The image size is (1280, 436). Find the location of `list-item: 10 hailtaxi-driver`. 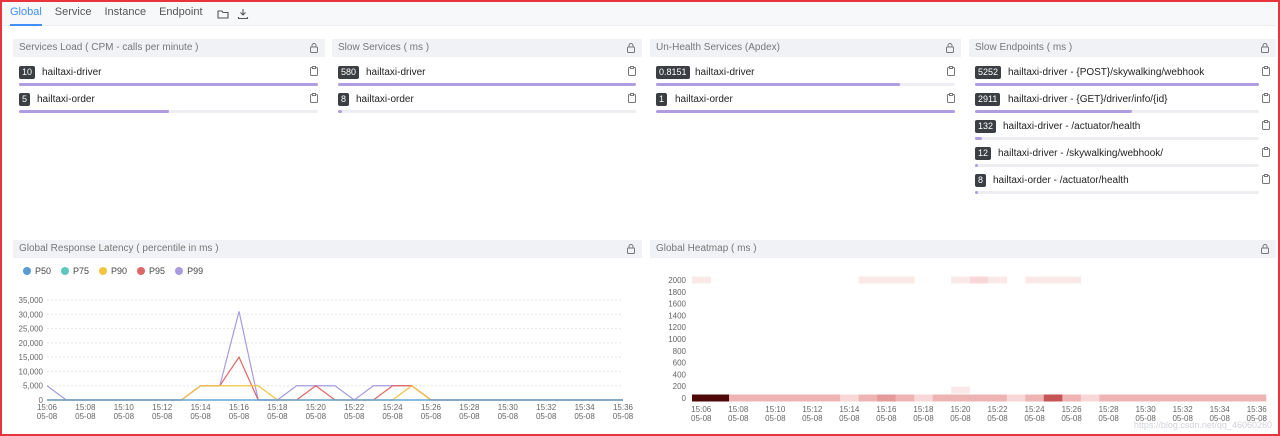

list-item: 10 hailtaxi-driver is located at coordinates (168, 79).